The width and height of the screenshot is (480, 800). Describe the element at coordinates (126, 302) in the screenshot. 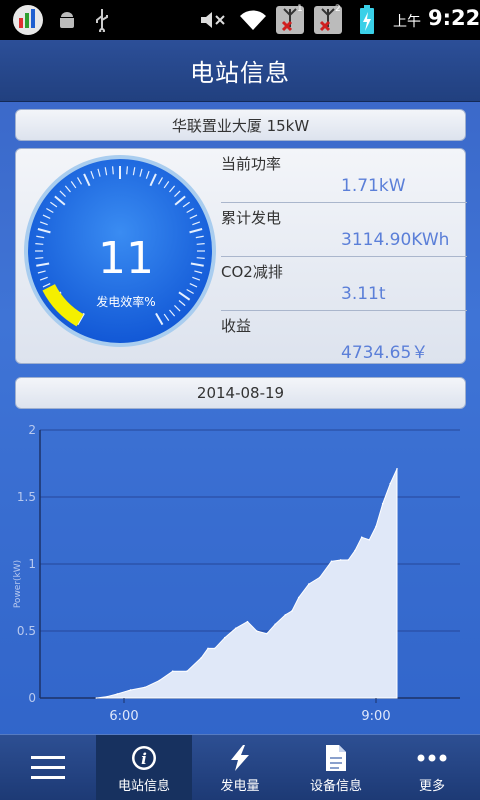

I see `gauge-label: 发电效率%` at that location.